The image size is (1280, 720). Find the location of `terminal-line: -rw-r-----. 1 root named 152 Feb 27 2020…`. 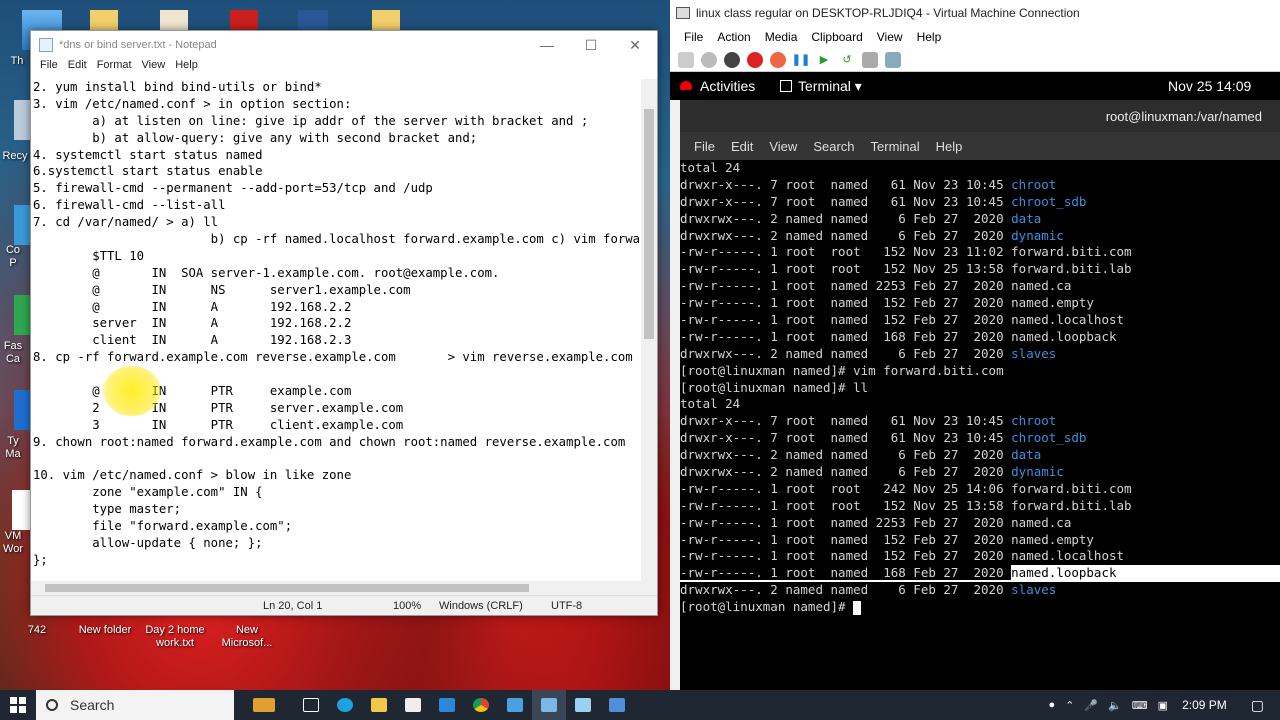

terminal-line: -rw-r-----. 1 root named 152 Feb 27 2020… is located at coordinates (980, 556).